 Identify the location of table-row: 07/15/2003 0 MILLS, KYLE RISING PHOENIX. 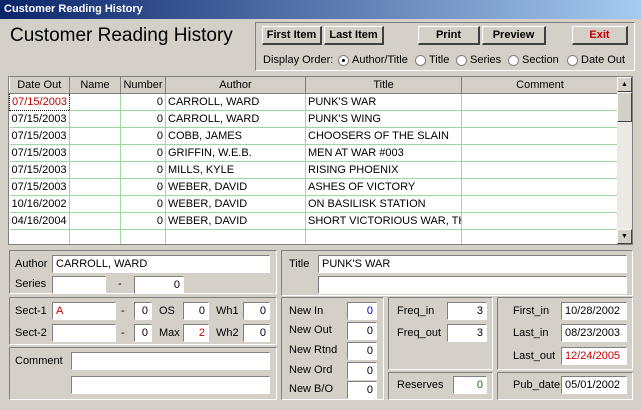
(314, 170).